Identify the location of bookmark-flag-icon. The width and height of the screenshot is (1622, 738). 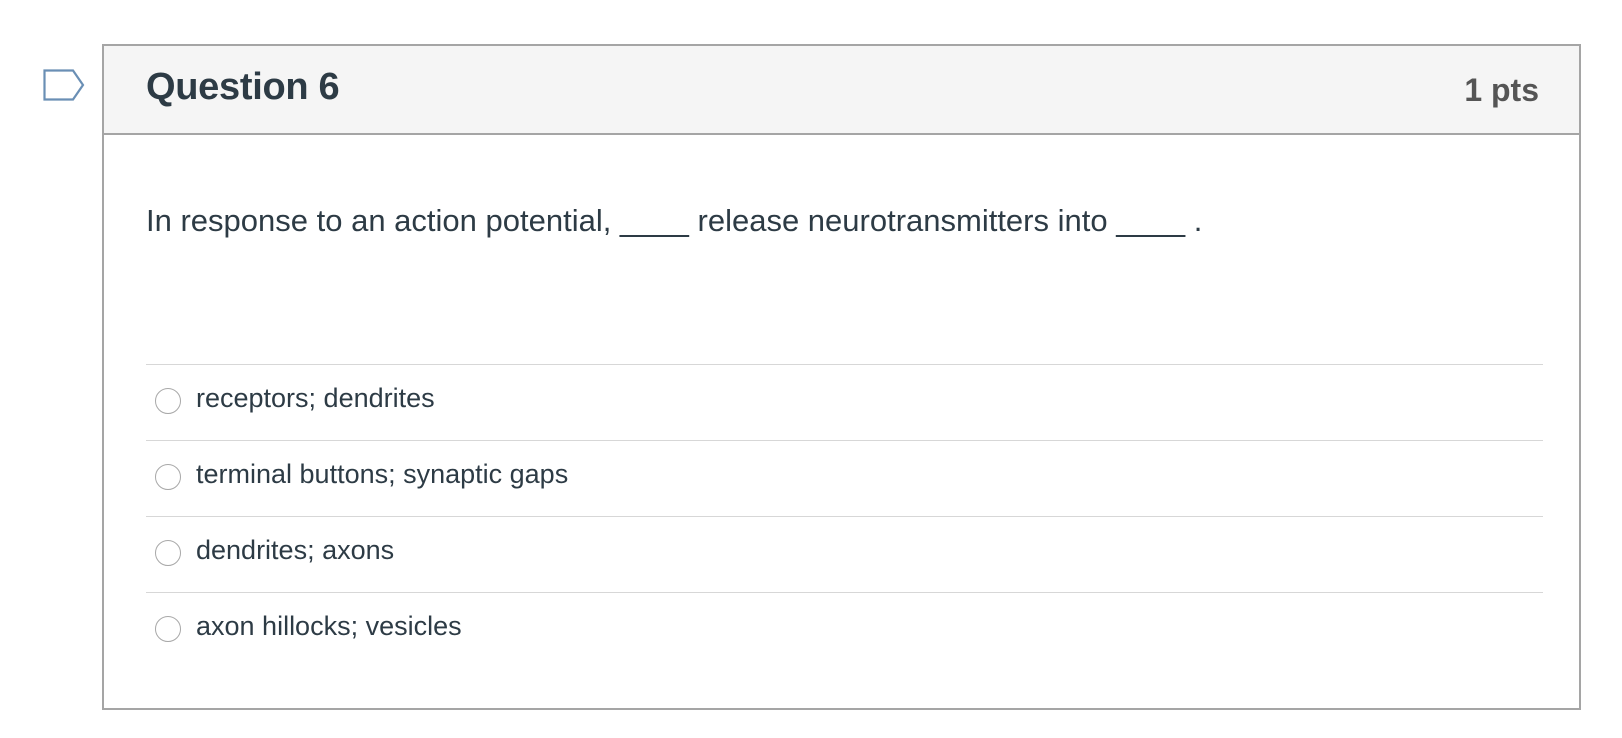
(64, 85).